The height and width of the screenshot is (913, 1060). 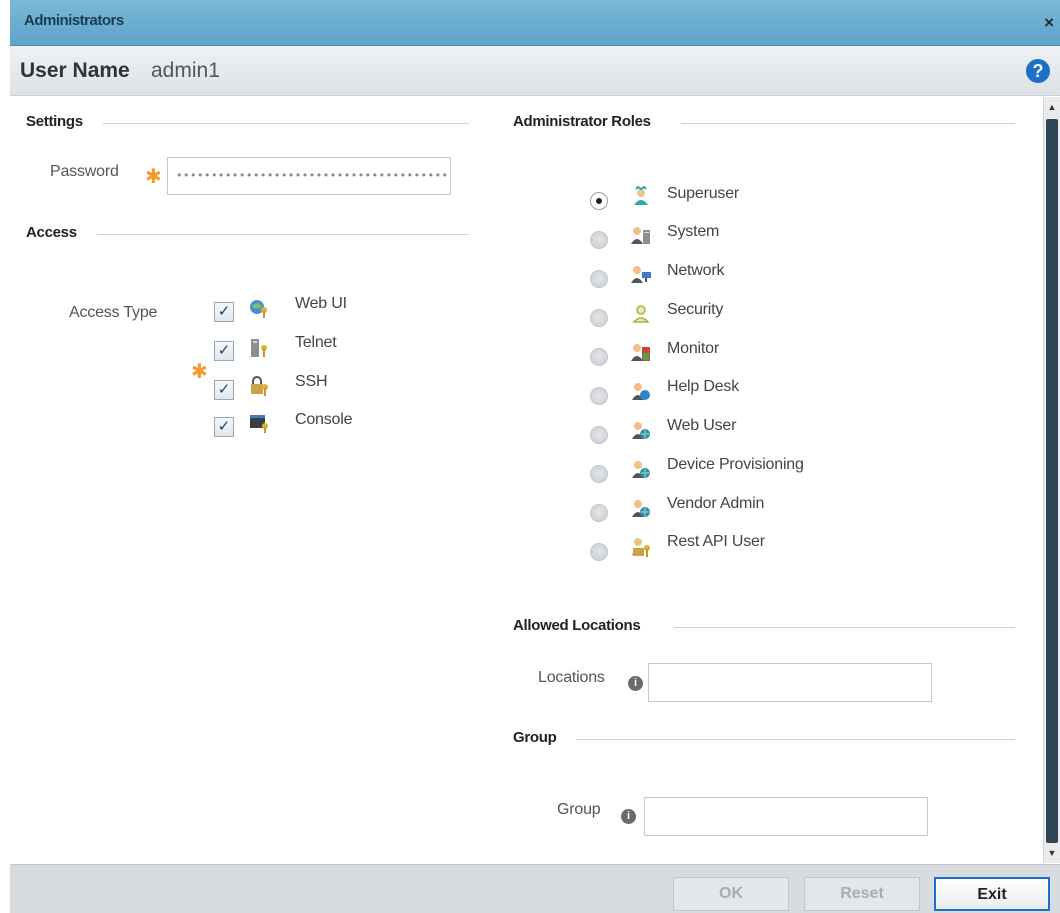 What do you see at coordinates (731, 894) in the screenshot?
I see `ok-button: OK` at bounding box center [731, 894].